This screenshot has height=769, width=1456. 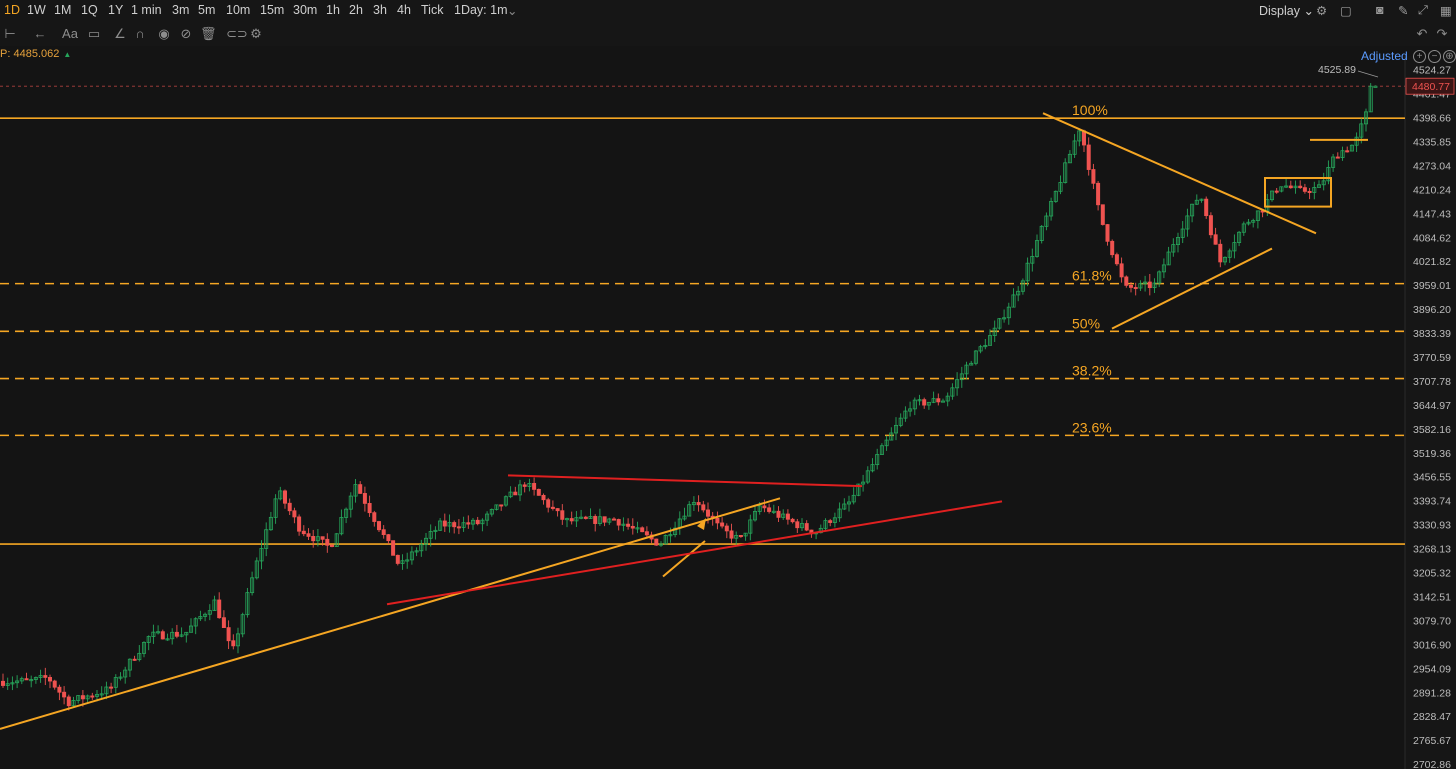 What do you see at coordinates (208, 34) in the screenshot?
I see `trash-icon: 🗑` at bounding box center [208, 34].